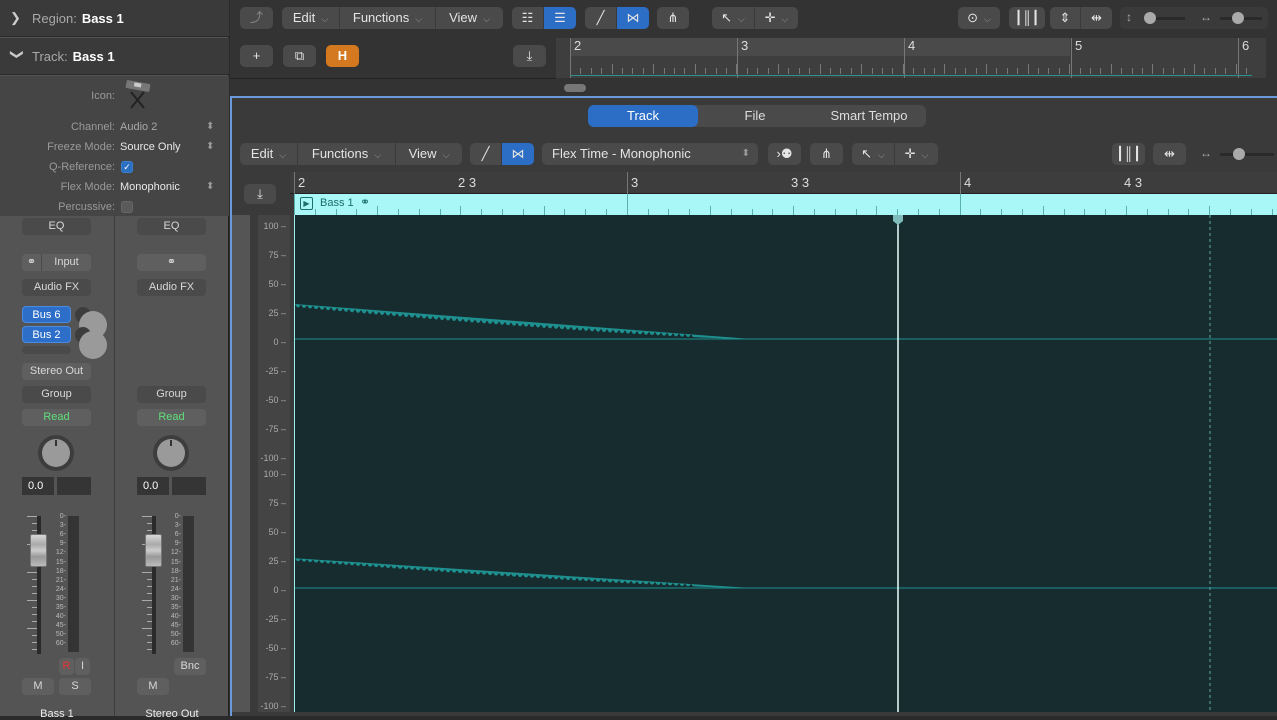  Describe the element at coordinates (1194, 18) in the screenshot. I see `zoom-sliders: ↕ ↔` at that location.